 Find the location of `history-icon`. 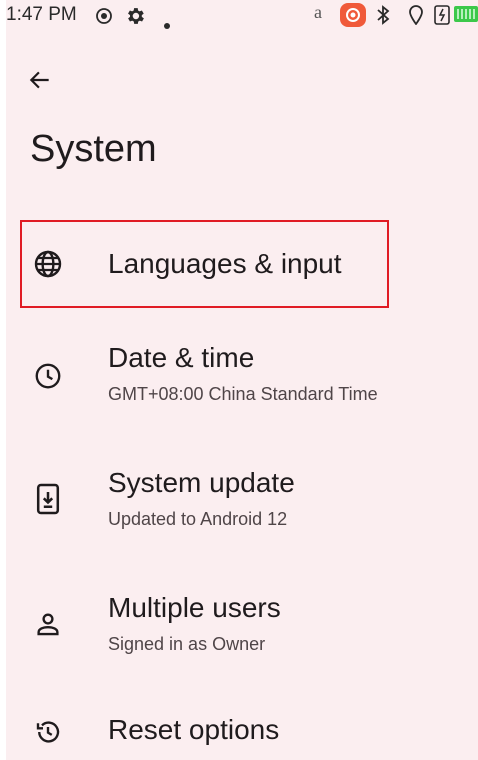

history-icon is located at coordinates (48, 732).